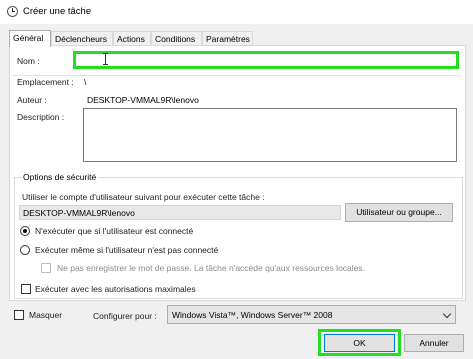  What do you see at coordinates (30, 38) in the screenshot?
I see `tab-general: Général` at bounding box center [30, 38].